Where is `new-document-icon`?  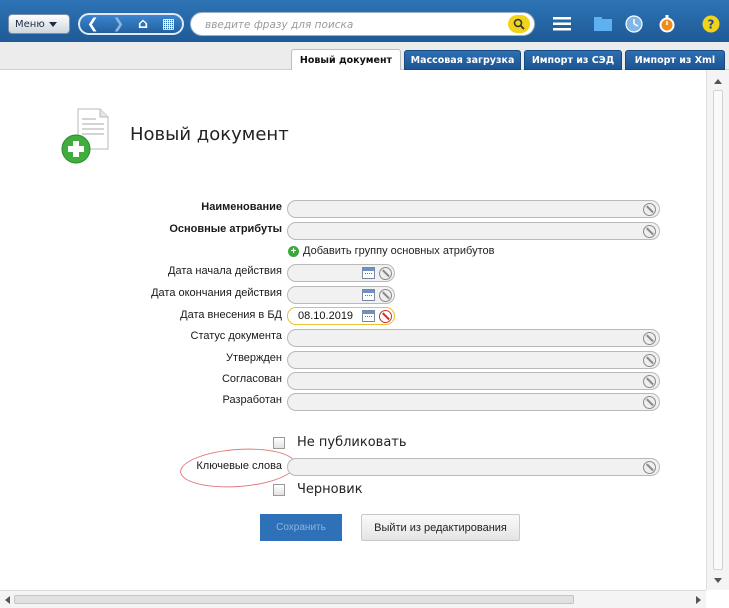
new-document-icon is located at coordinates (88, 136).